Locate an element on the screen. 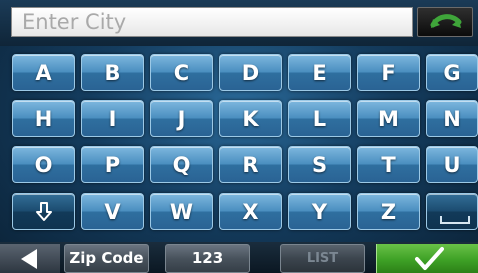 Image resolution: width=478 pixels, height=273 pixels. space-key is located at coordinates (452, 211).